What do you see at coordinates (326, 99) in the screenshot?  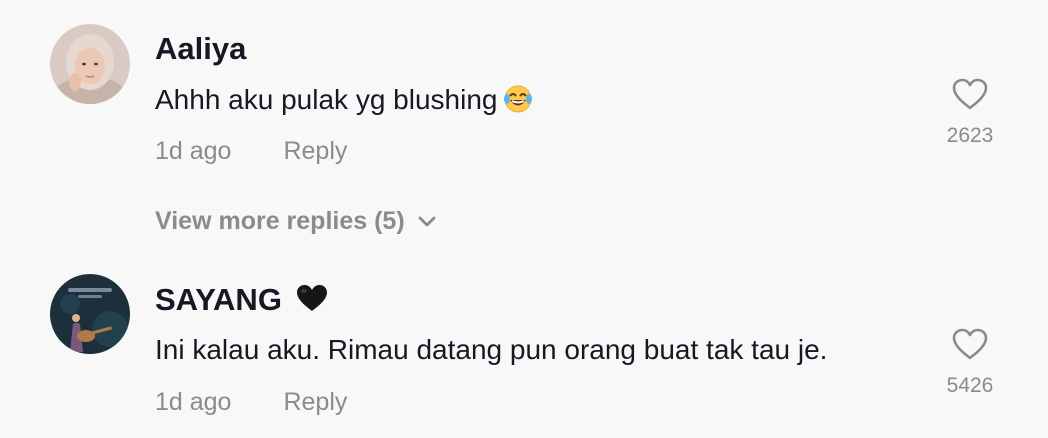 I see `comment-text-content: Ahhh aku pulak yg blushing` at bounding box center [326, 99].